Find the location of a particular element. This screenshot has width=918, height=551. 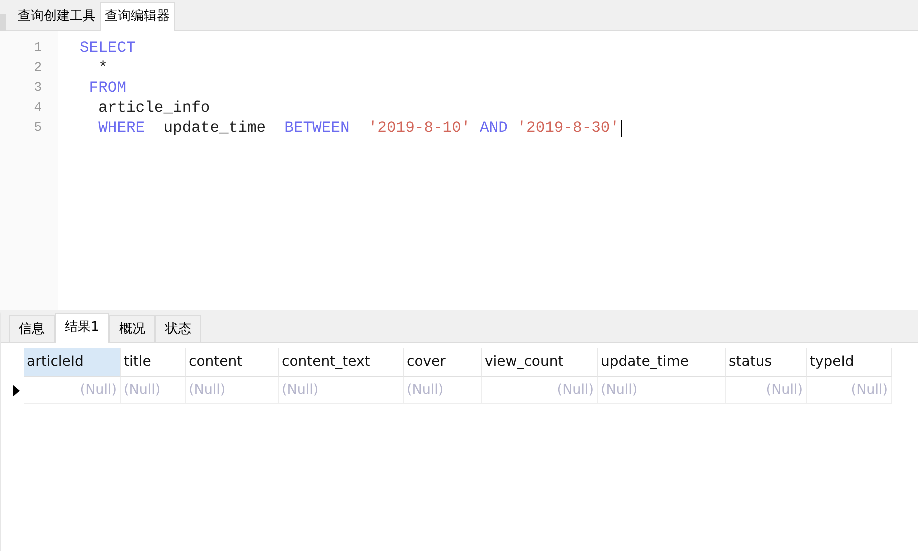

sql-keyword: WHERE is located at coordinates (122, 128).